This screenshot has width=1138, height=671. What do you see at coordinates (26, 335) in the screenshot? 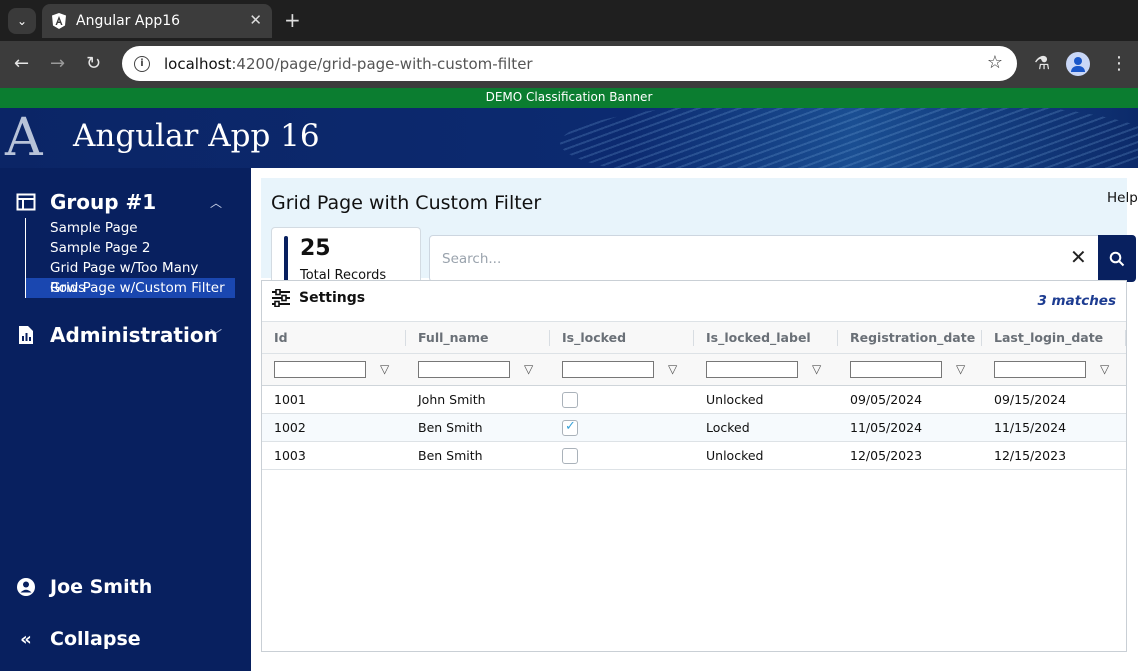
I see `report-document-icon` at bounding box center [26, 335].